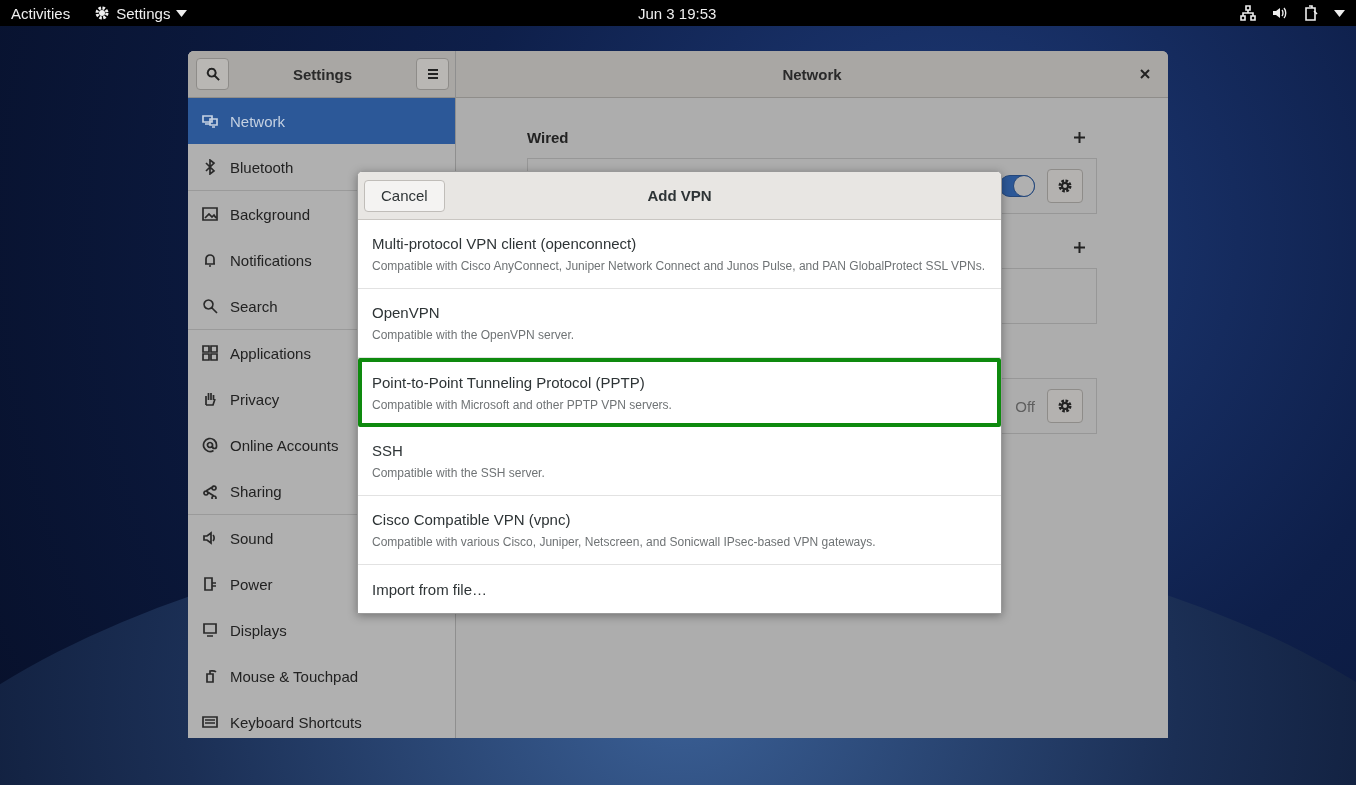 The height and width of the screenshot is (785, 1356). Describe the element at coordinates (321, 121) in the screenshot. I see `sidebar-item: Network` at that location.